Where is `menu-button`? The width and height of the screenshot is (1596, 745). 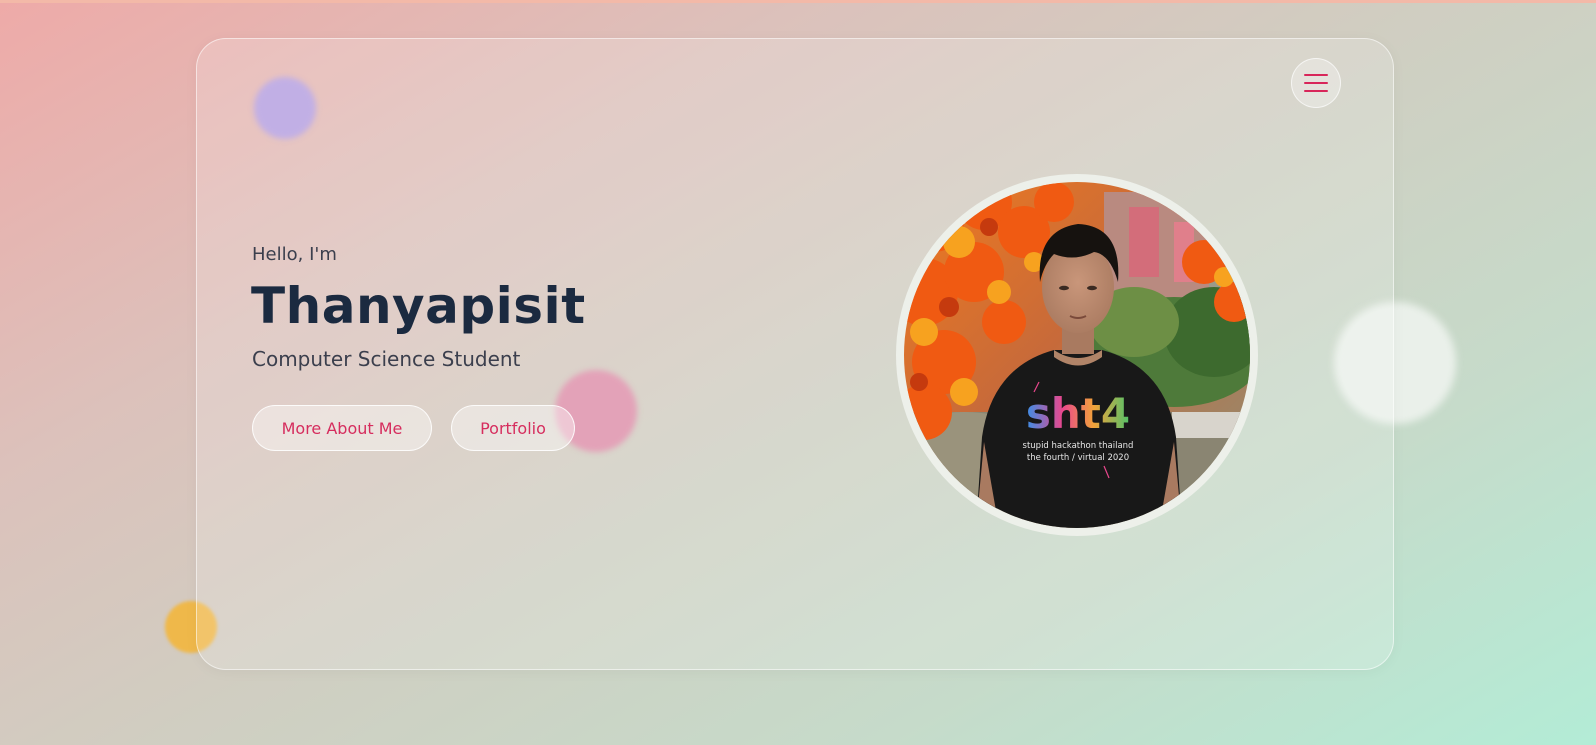 menu-button is located at coordinates (1316, 83).